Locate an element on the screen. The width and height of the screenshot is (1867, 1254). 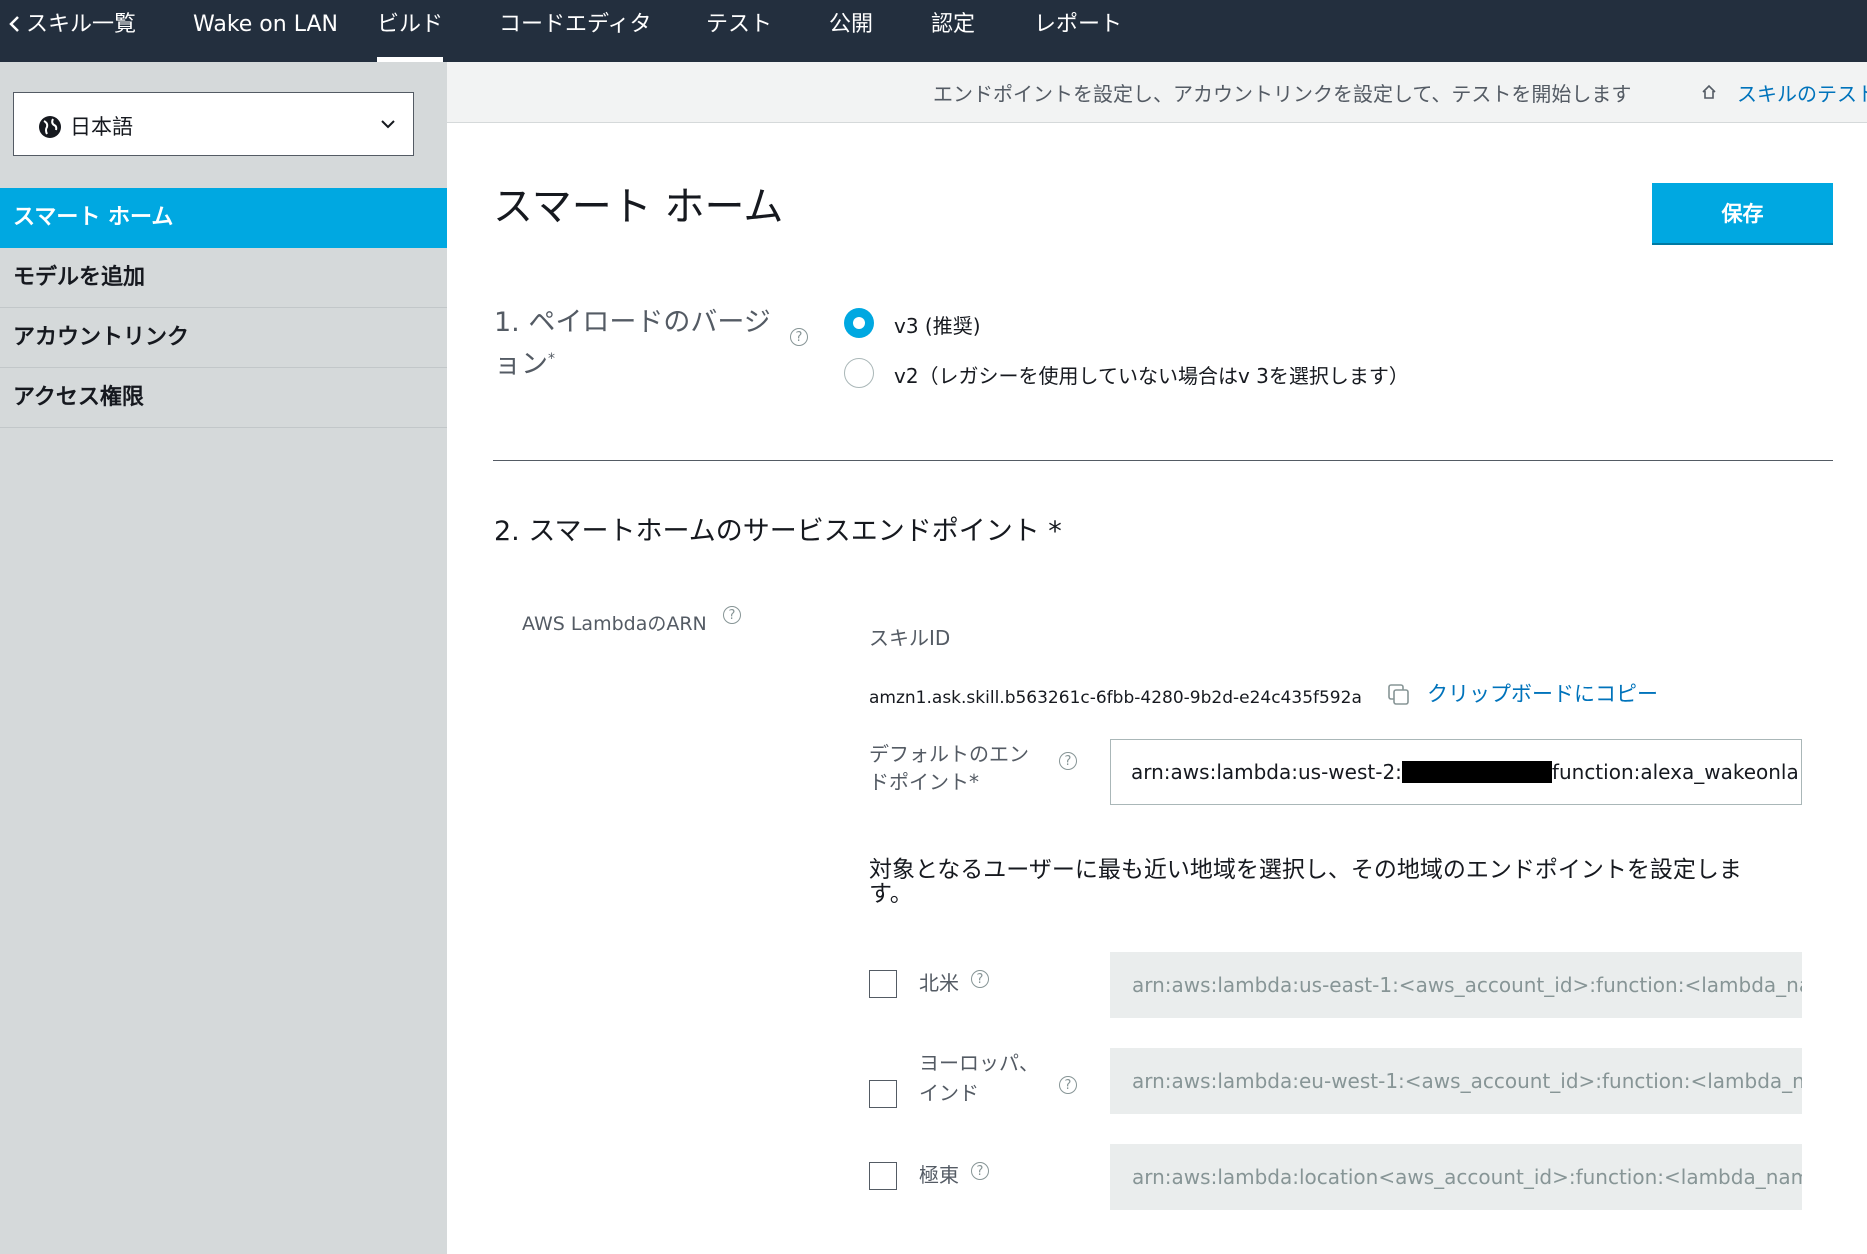
skill-test-link: スキルのテスト is located at coordinates (1802, 92).